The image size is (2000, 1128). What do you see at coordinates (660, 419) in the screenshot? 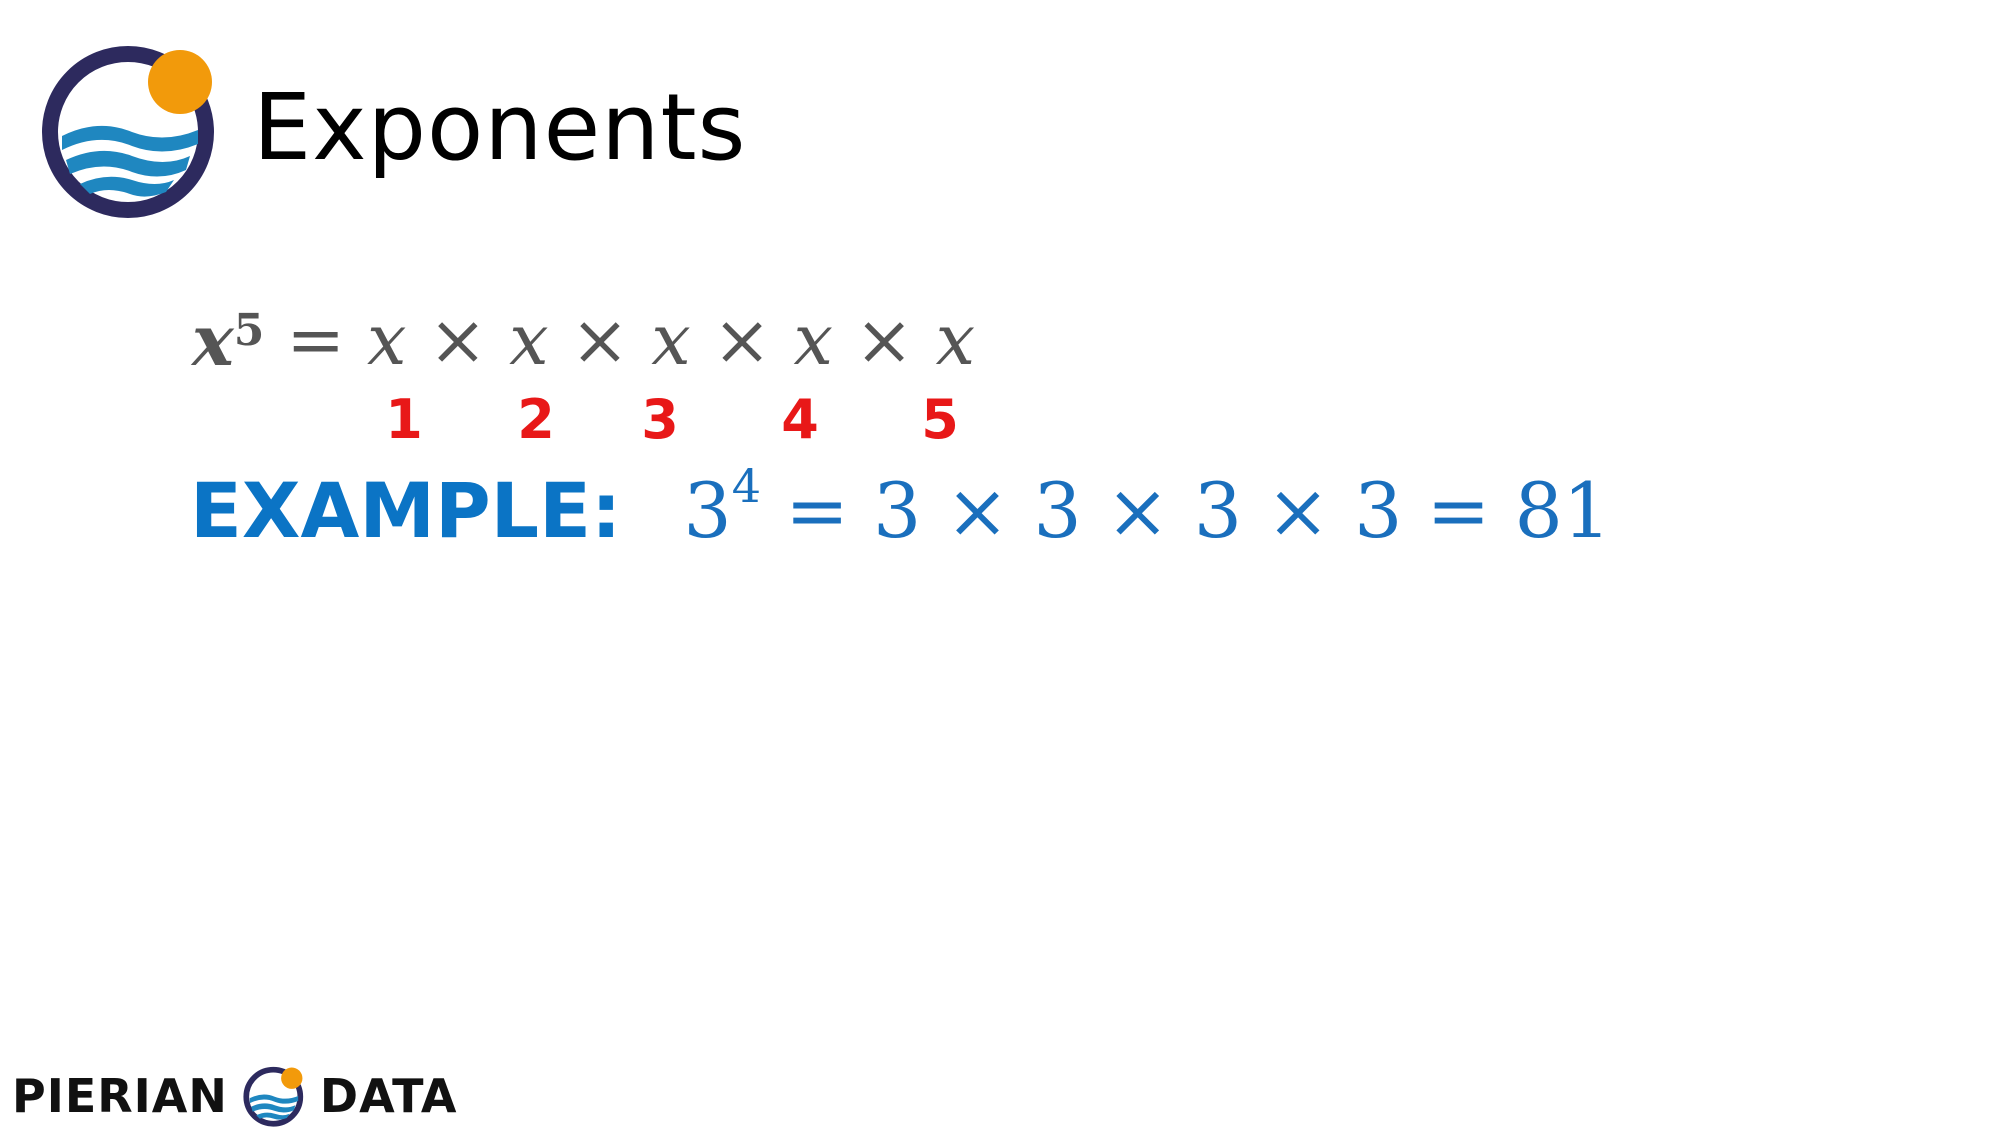
I see `factor-count: 3` at bounding box center [660, 419].